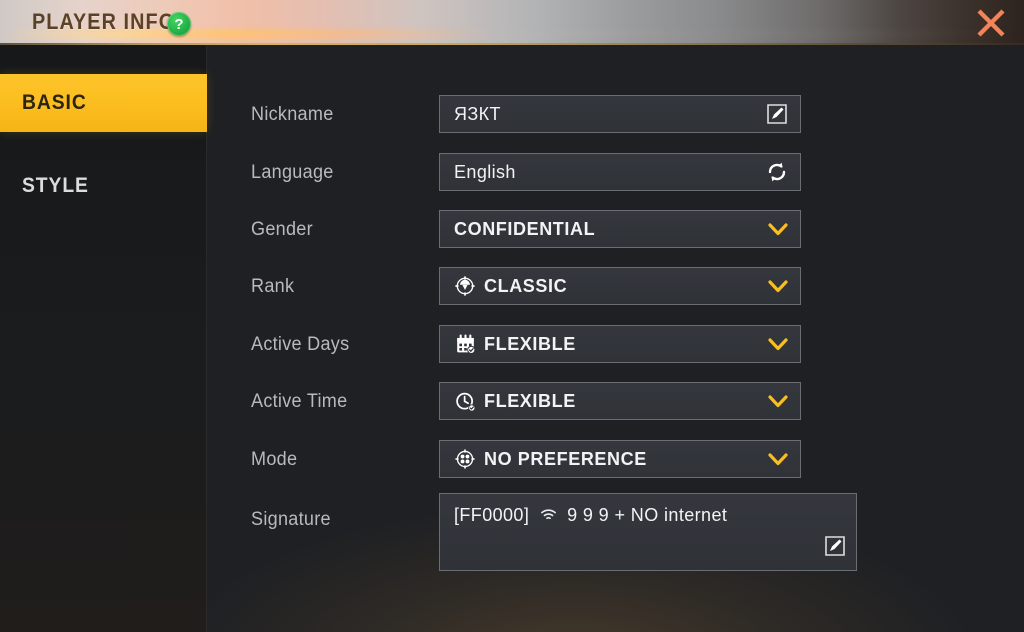 This screenshot has height=632, width=1024. Describe the element at coordinates (512, 22) in the screenshot. I see `titlebar: PLAYER INFO ?` at that location.